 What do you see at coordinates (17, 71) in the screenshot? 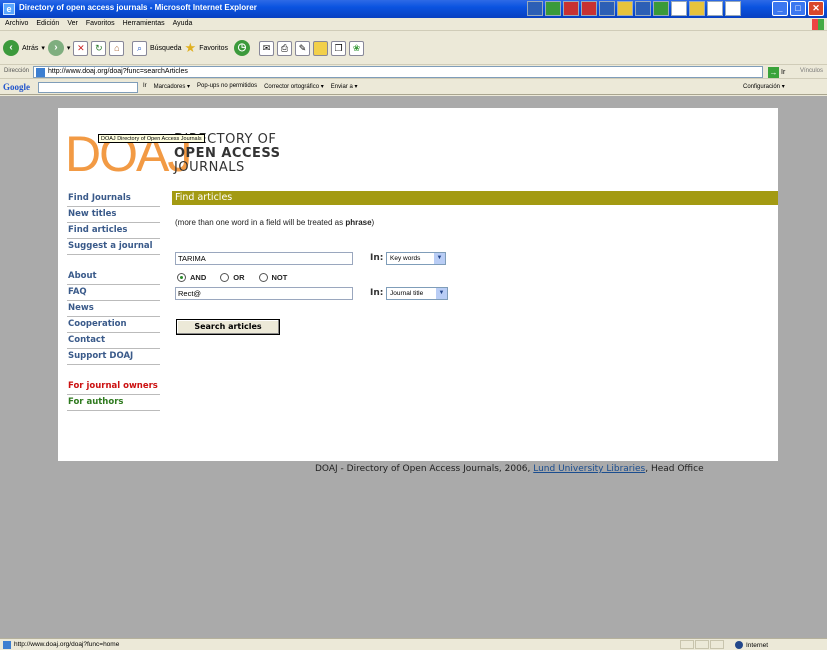
I see `address-label: Dirección` at bounding box center [17, 71].